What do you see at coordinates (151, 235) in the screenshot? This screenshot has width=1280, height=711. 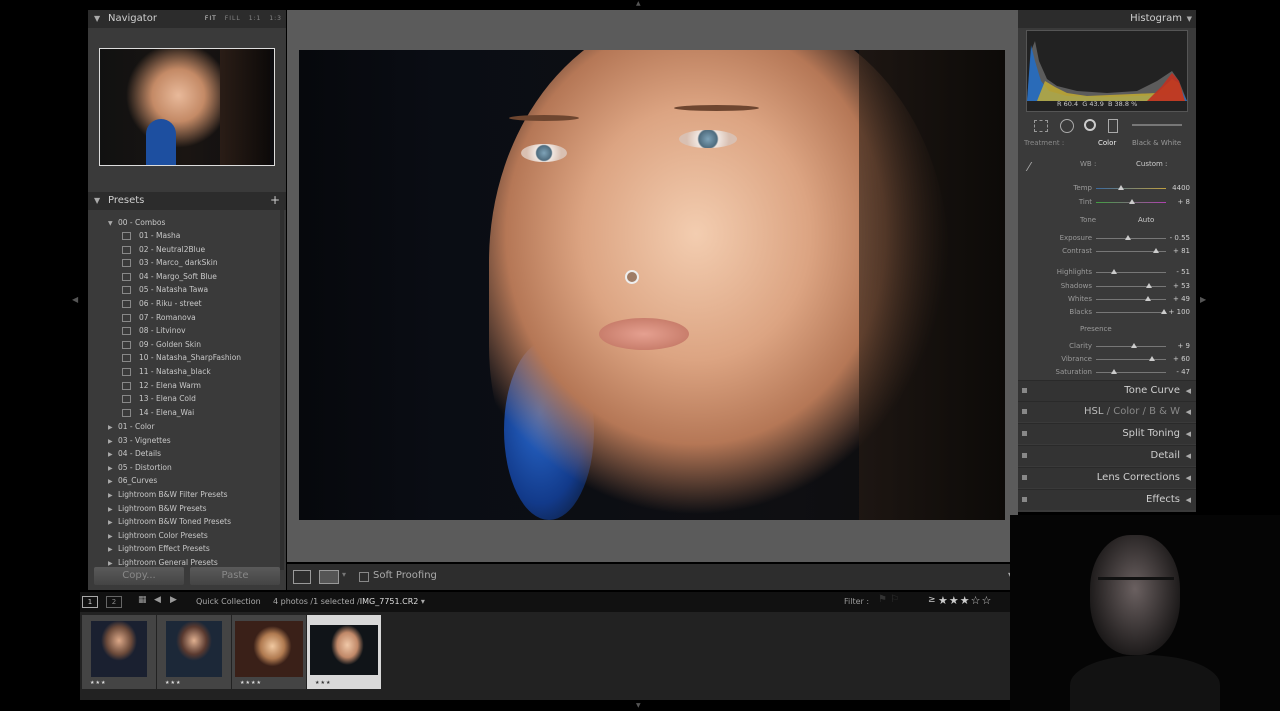 I see `preset-item: 01 - Masha` at bounding box center [151, 235].